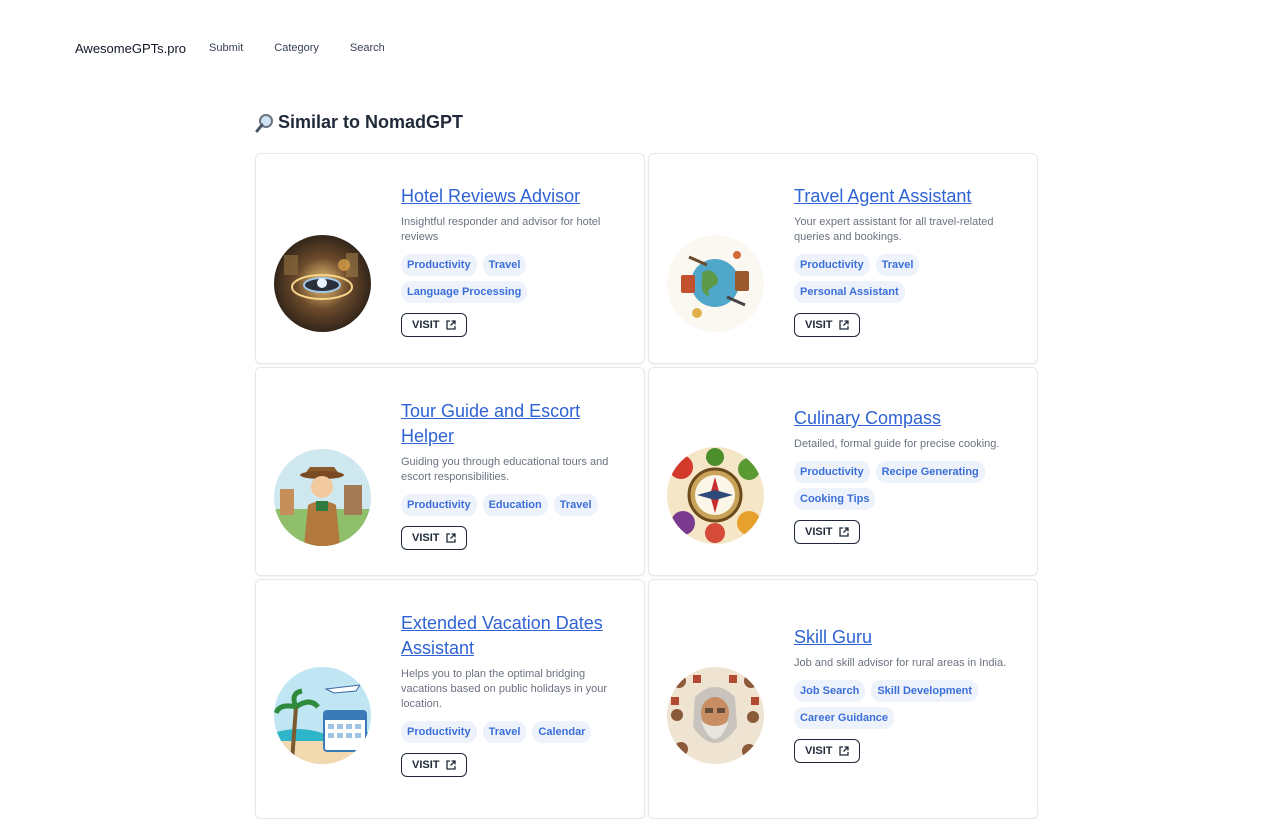  What do you see at coordinates (226, 48) in the screenshot?
I see `nav-submit-link: Submit` at bounding box center [226, 48].